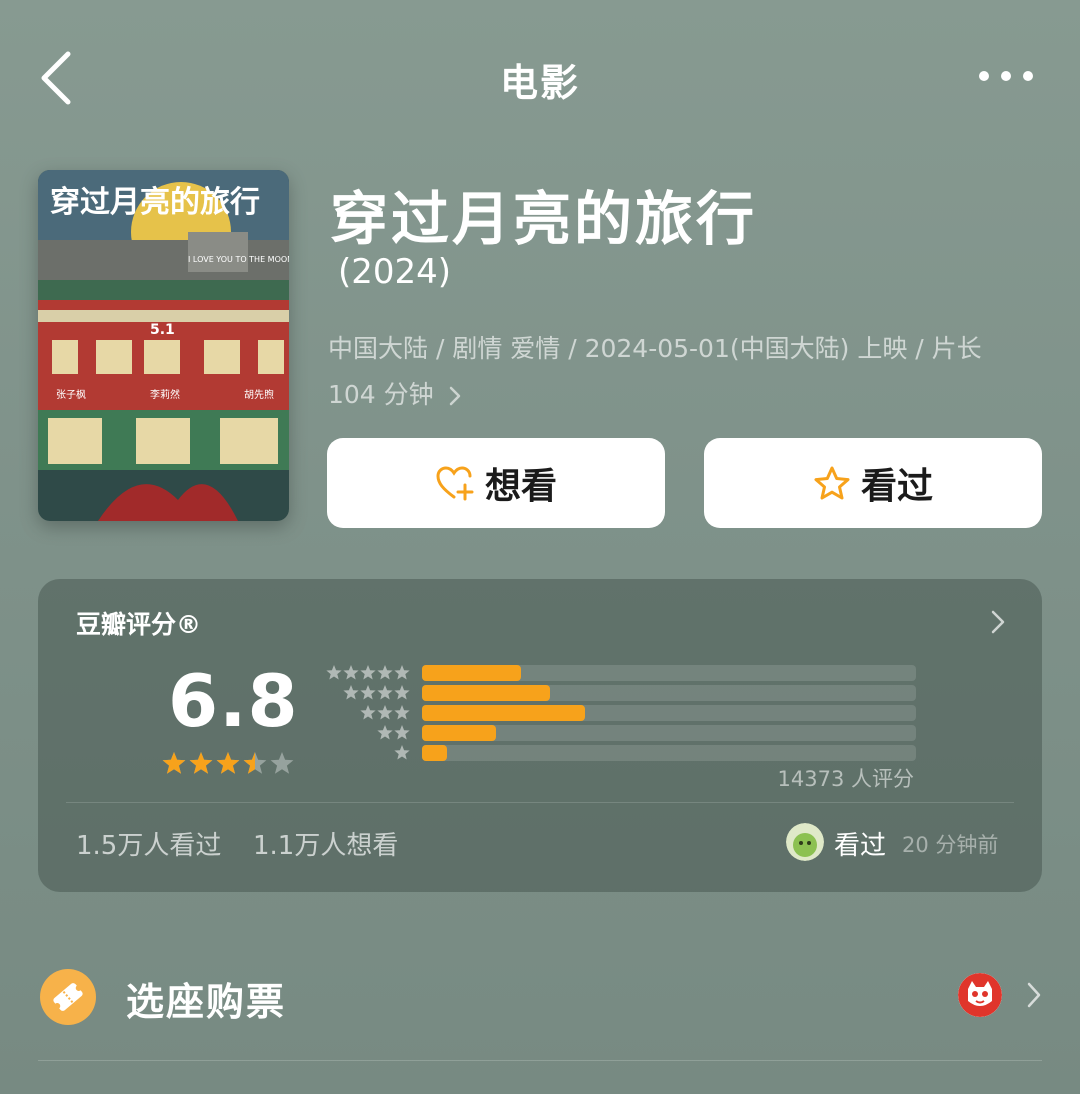 This screenshot has width=1080, height=1094. What do you see at coordinates (544, 219) in the screenshot?
I see `movie-title: 穿过月亮的旅行` at bounding box center [544, 219].